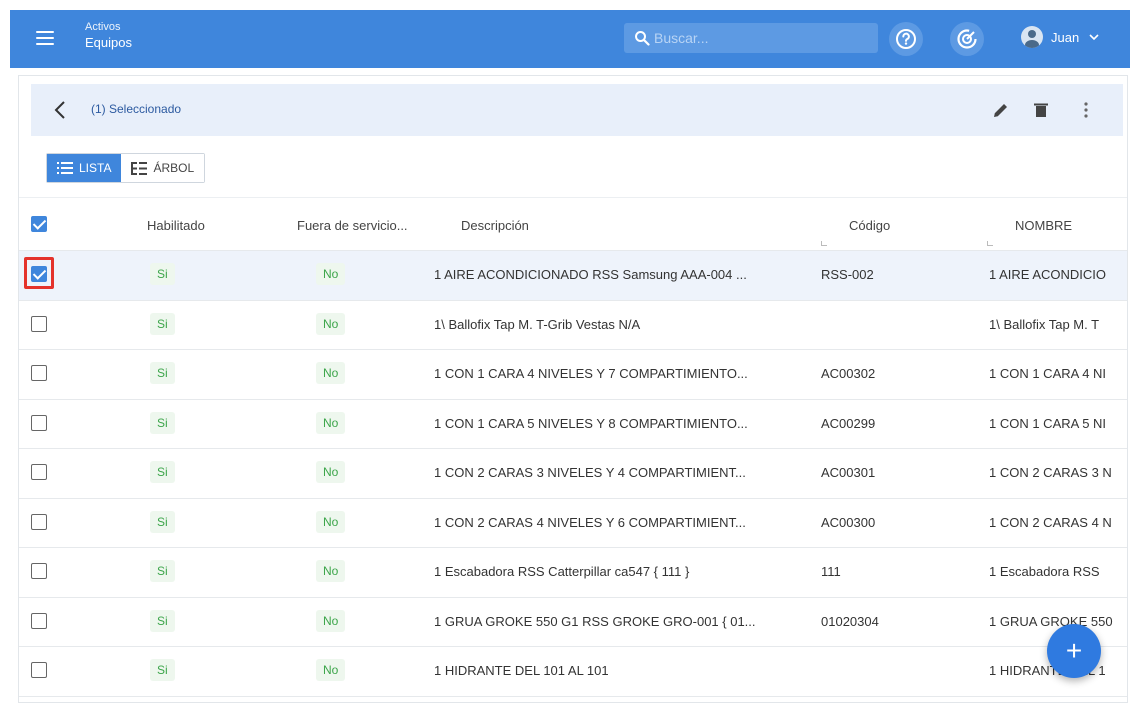 This screenshot has height=704, width=1135. Describe the element at coordinates (139, 168) in the screenshot. I see `tree-icon` at that location.